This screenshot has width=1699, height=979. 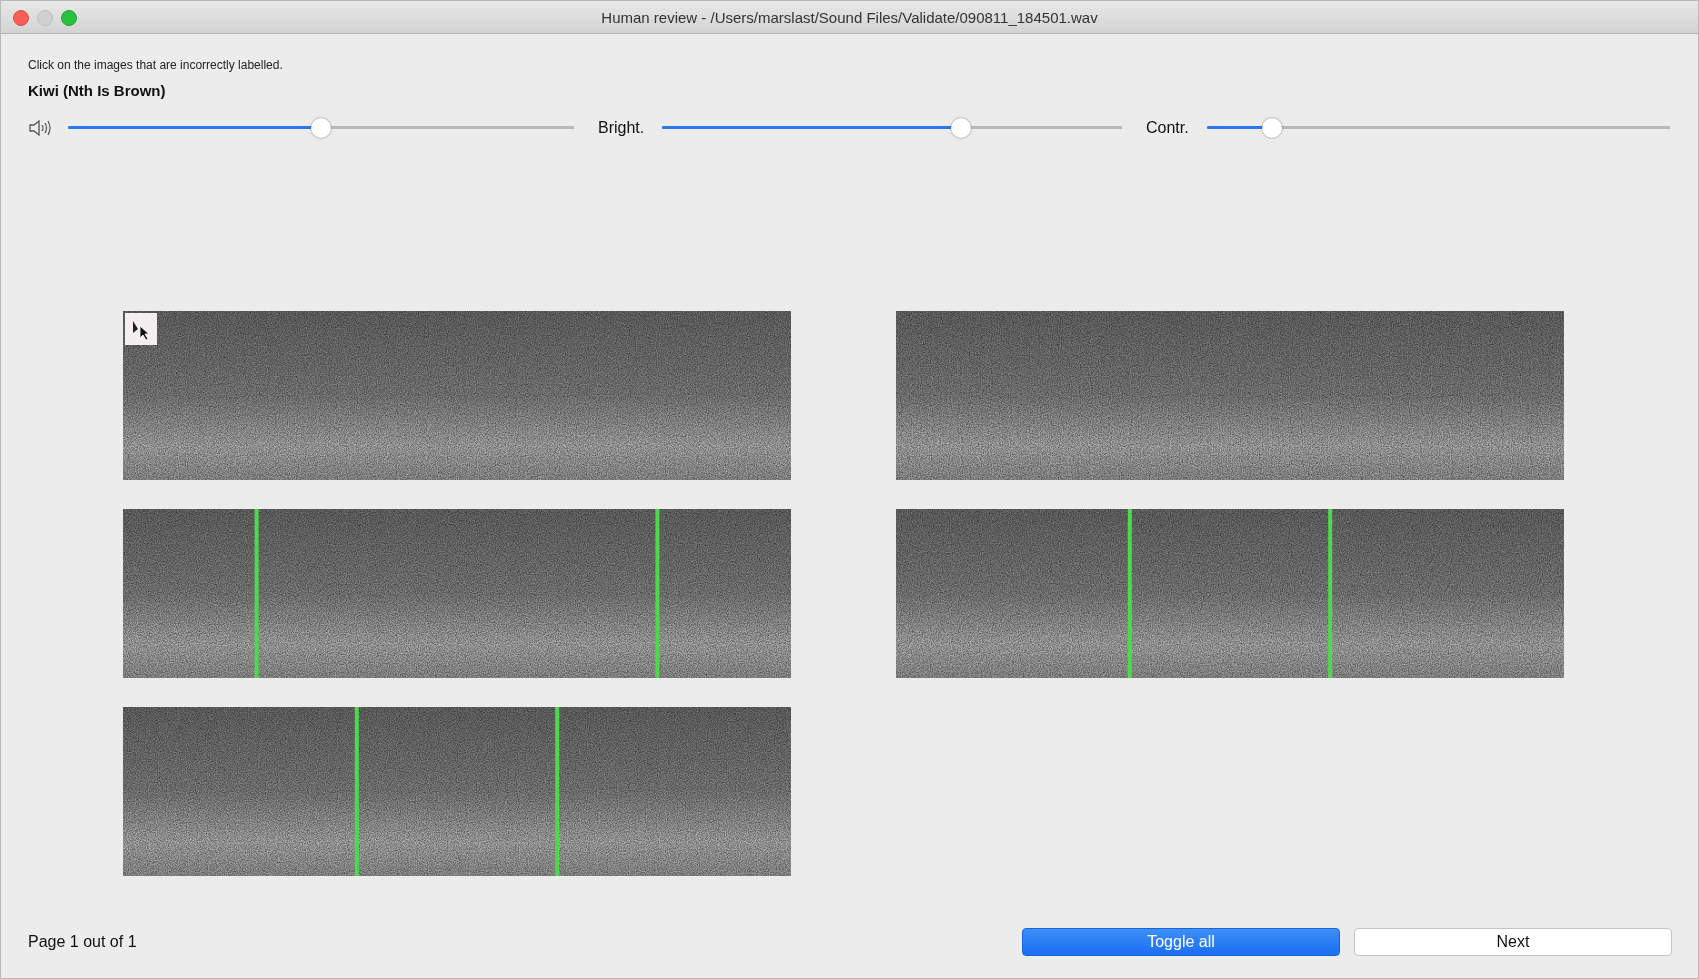 What do you see at coordinates (40, 128) in the screenshot?
I see `speaker-icon` at bounding box center [40, 128].